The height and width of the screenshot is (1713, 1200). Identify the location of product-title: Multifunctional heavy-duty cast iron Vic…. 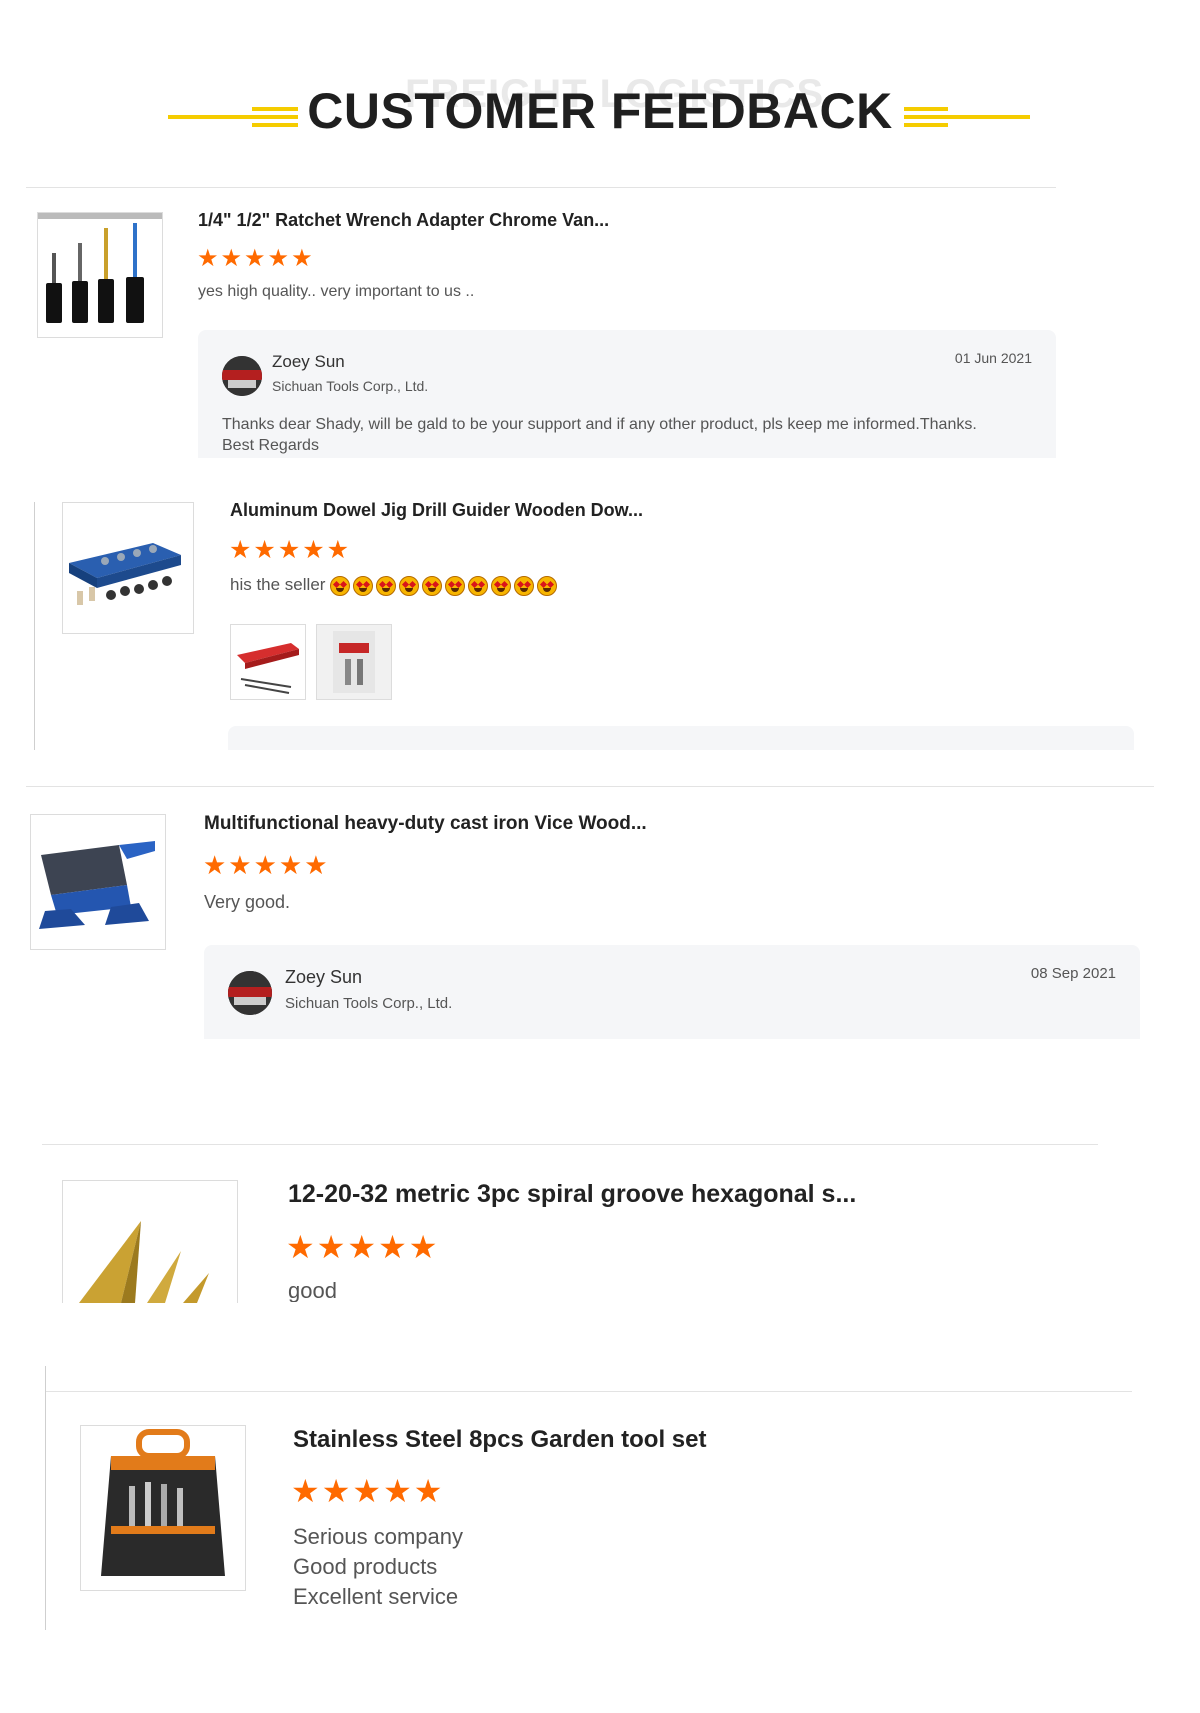
(425, 824).